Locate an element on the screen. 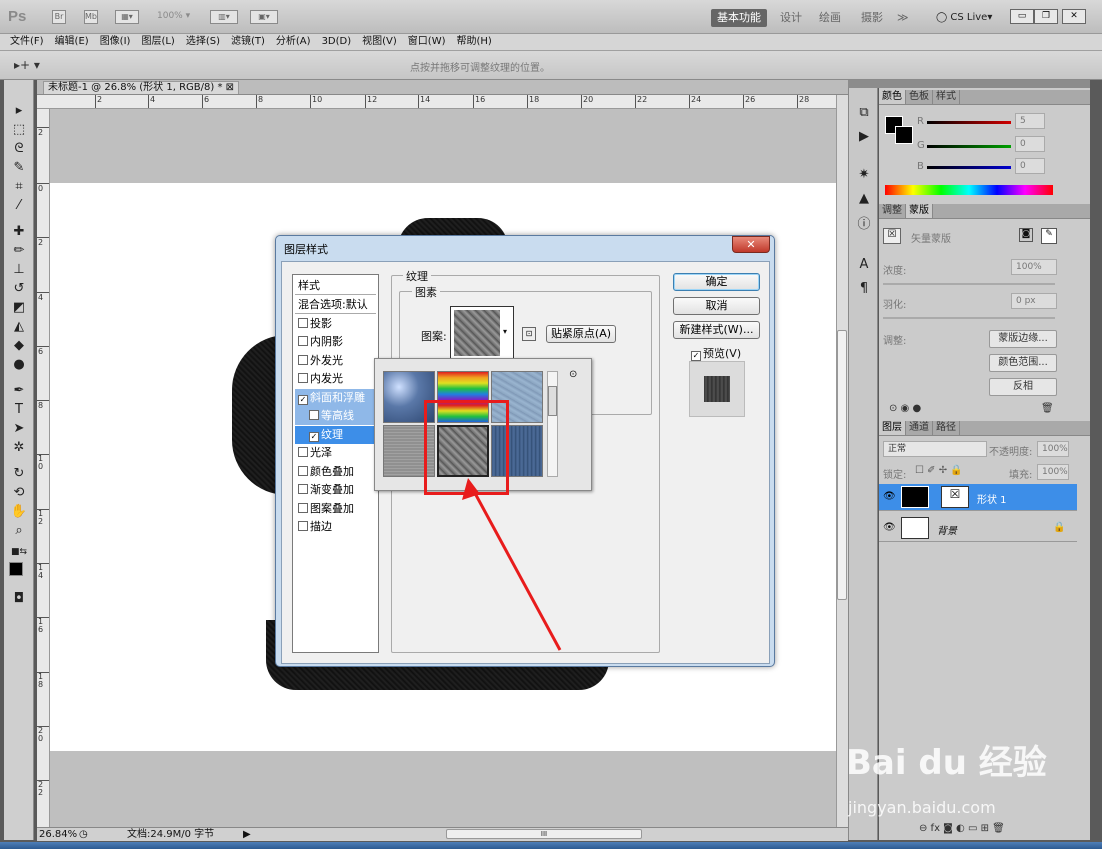 The width and height of the screenshot is (1102, 849). ok-button: 确定 is located at coordinates (716, 282).